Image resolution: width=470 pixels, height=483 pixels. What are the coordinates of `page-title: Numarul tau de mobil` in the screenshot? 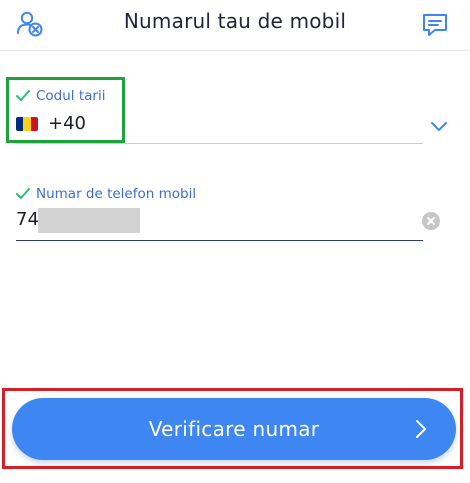 It's located at (235, 21).